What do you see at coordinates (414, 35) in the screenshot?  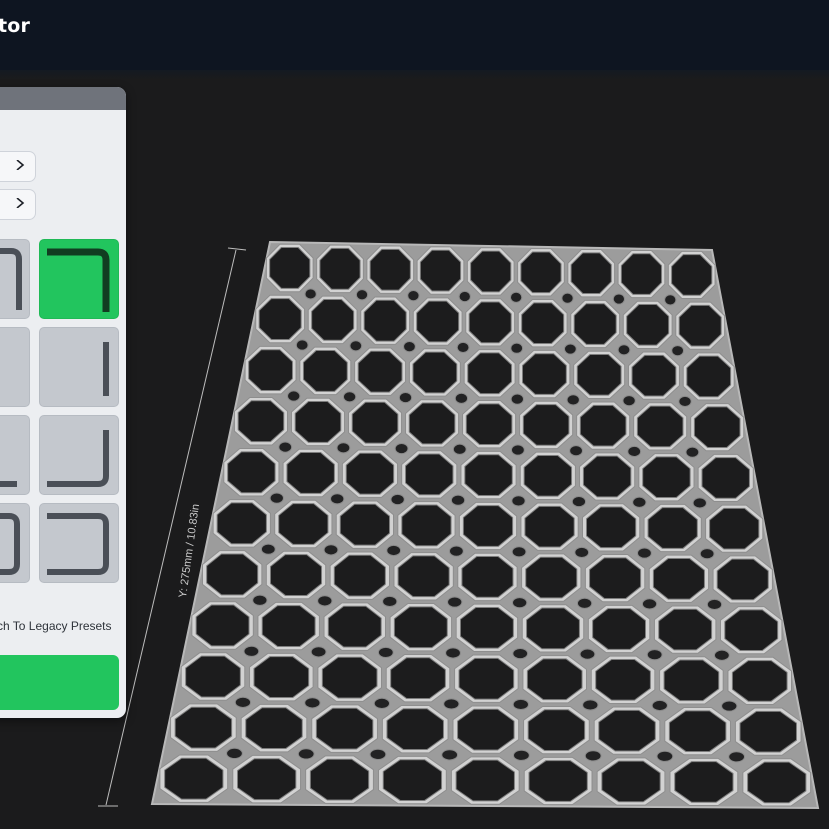 I see `top-bar: tor` at bounding box center [414, 35].